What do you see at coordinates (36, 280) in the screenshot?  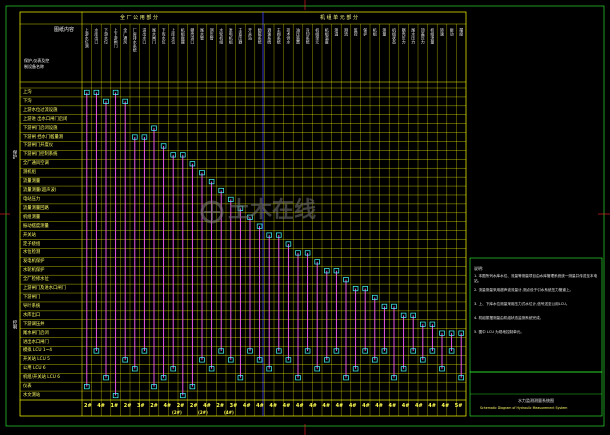 I see `row-label: 全厂检修水位` at bounding box center [36, 280].